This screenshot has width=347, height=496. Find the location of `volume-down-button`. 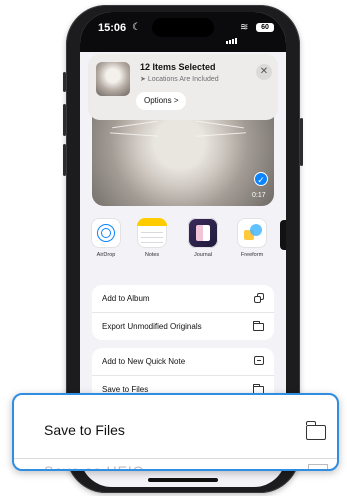

volume-down-button is located at coordinates (64, 160).